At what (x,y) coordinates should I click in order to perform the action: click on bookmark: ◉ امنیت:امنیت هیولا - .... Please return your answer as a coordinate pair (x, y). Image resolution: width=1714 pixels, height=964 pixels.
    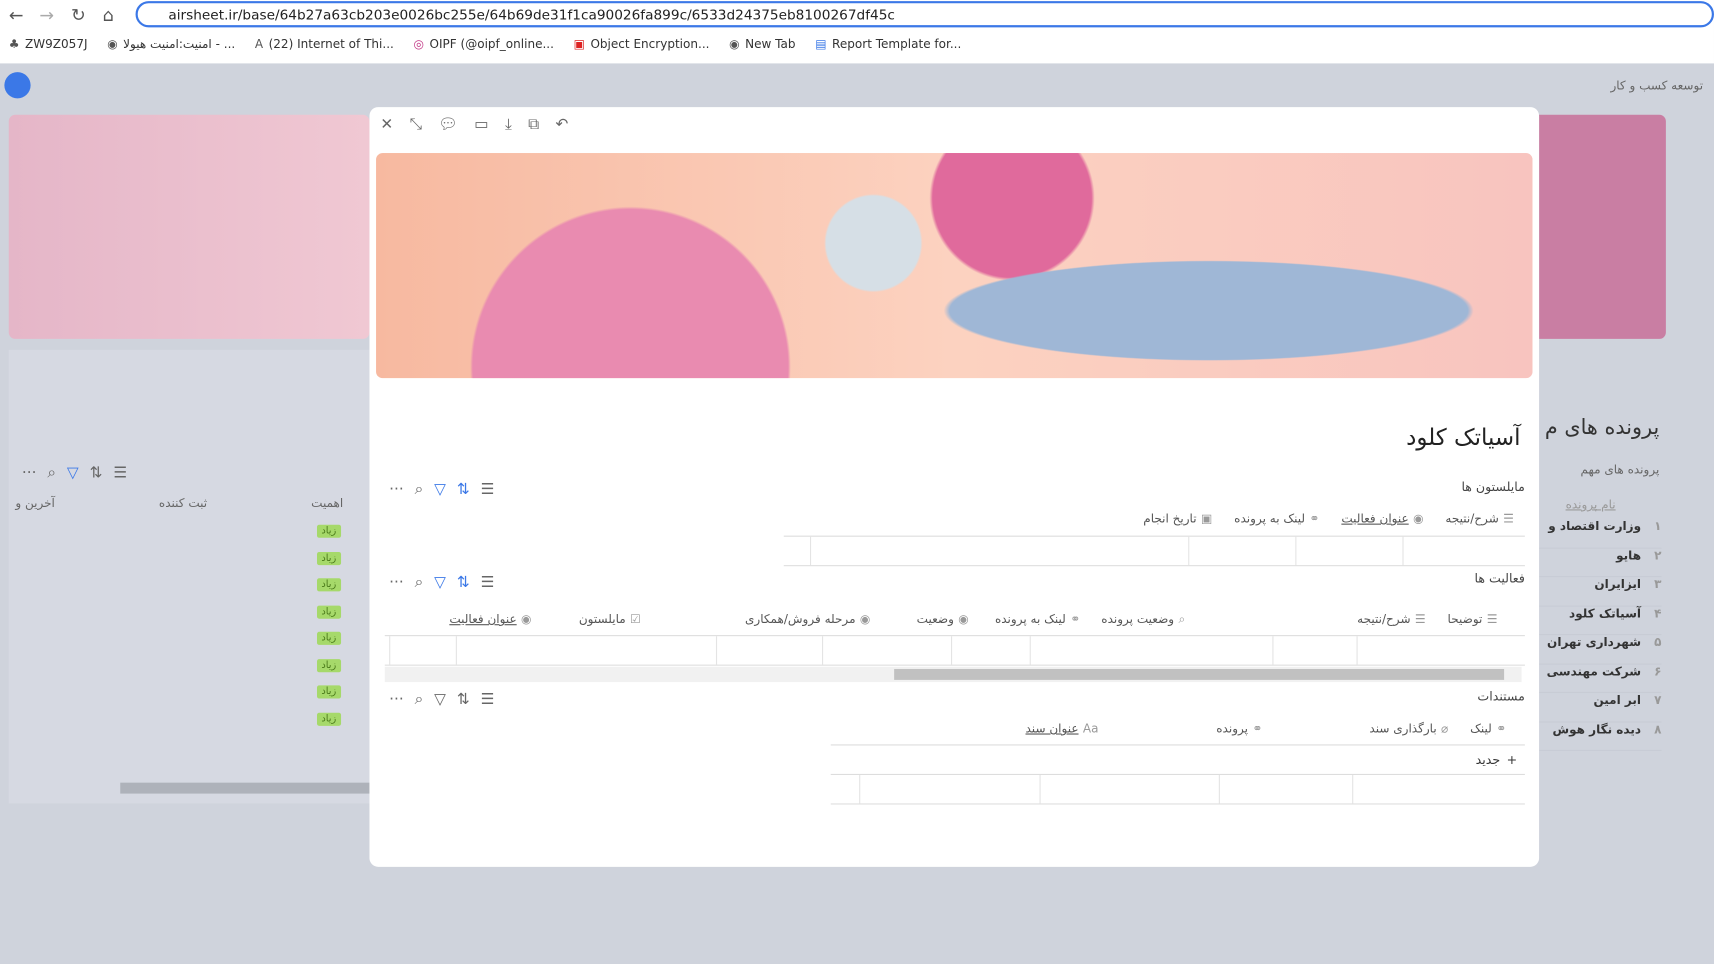
    Looking at the image, I should click on (171, 44).